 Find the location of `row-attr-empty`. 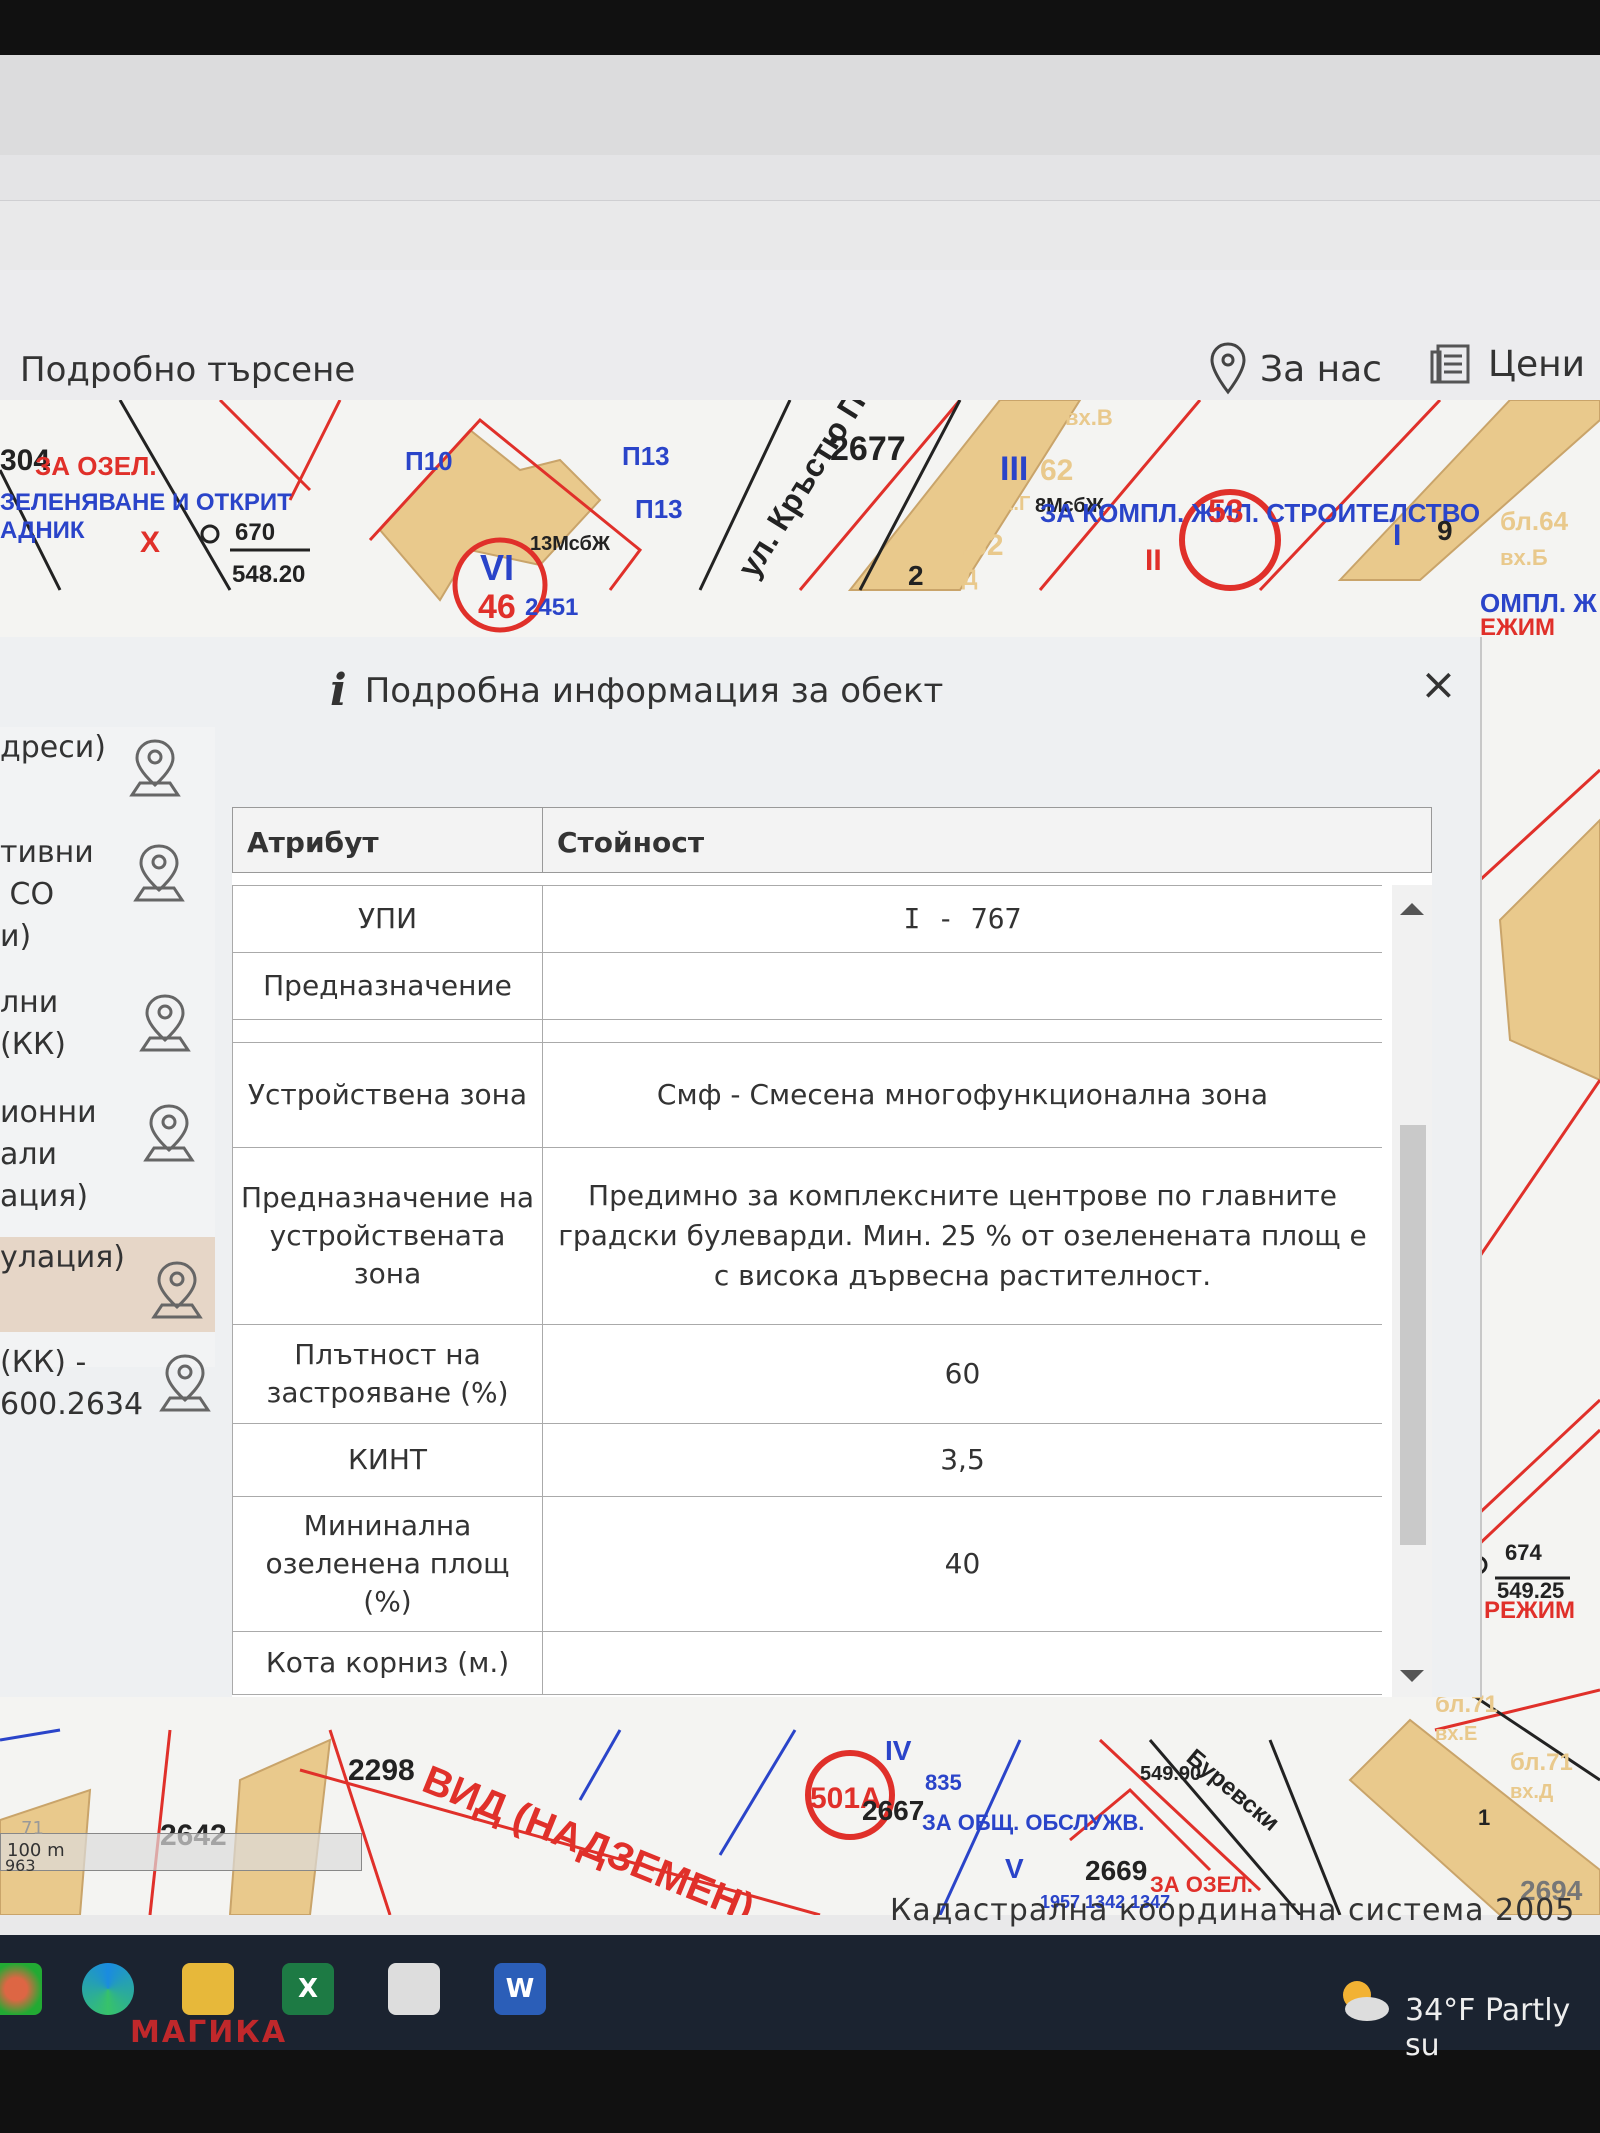

row-attr-empty is located at coordinates (388, 1031).